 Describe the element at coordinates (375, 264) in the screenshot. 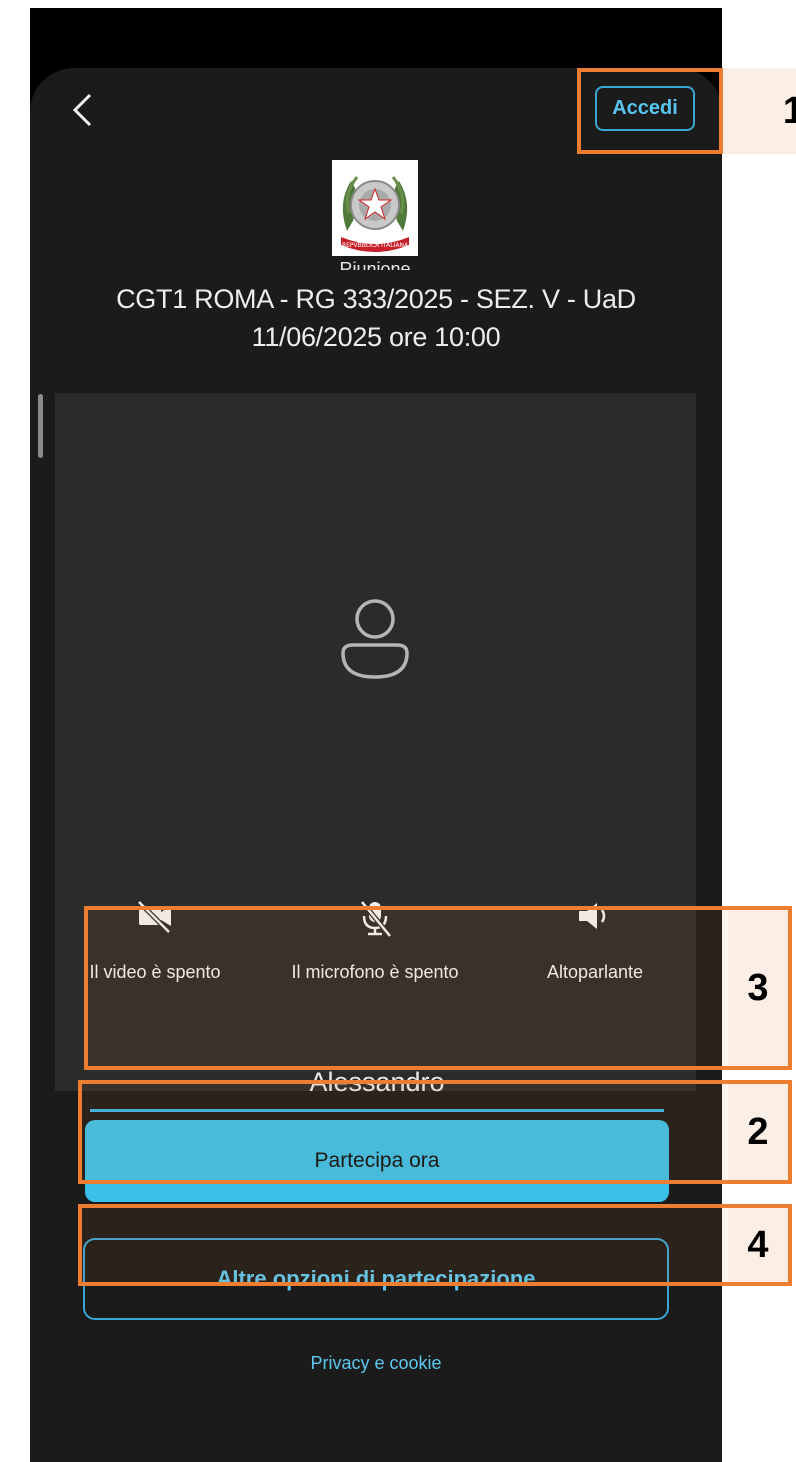

I see `logo-caption: Riunione` at that location.